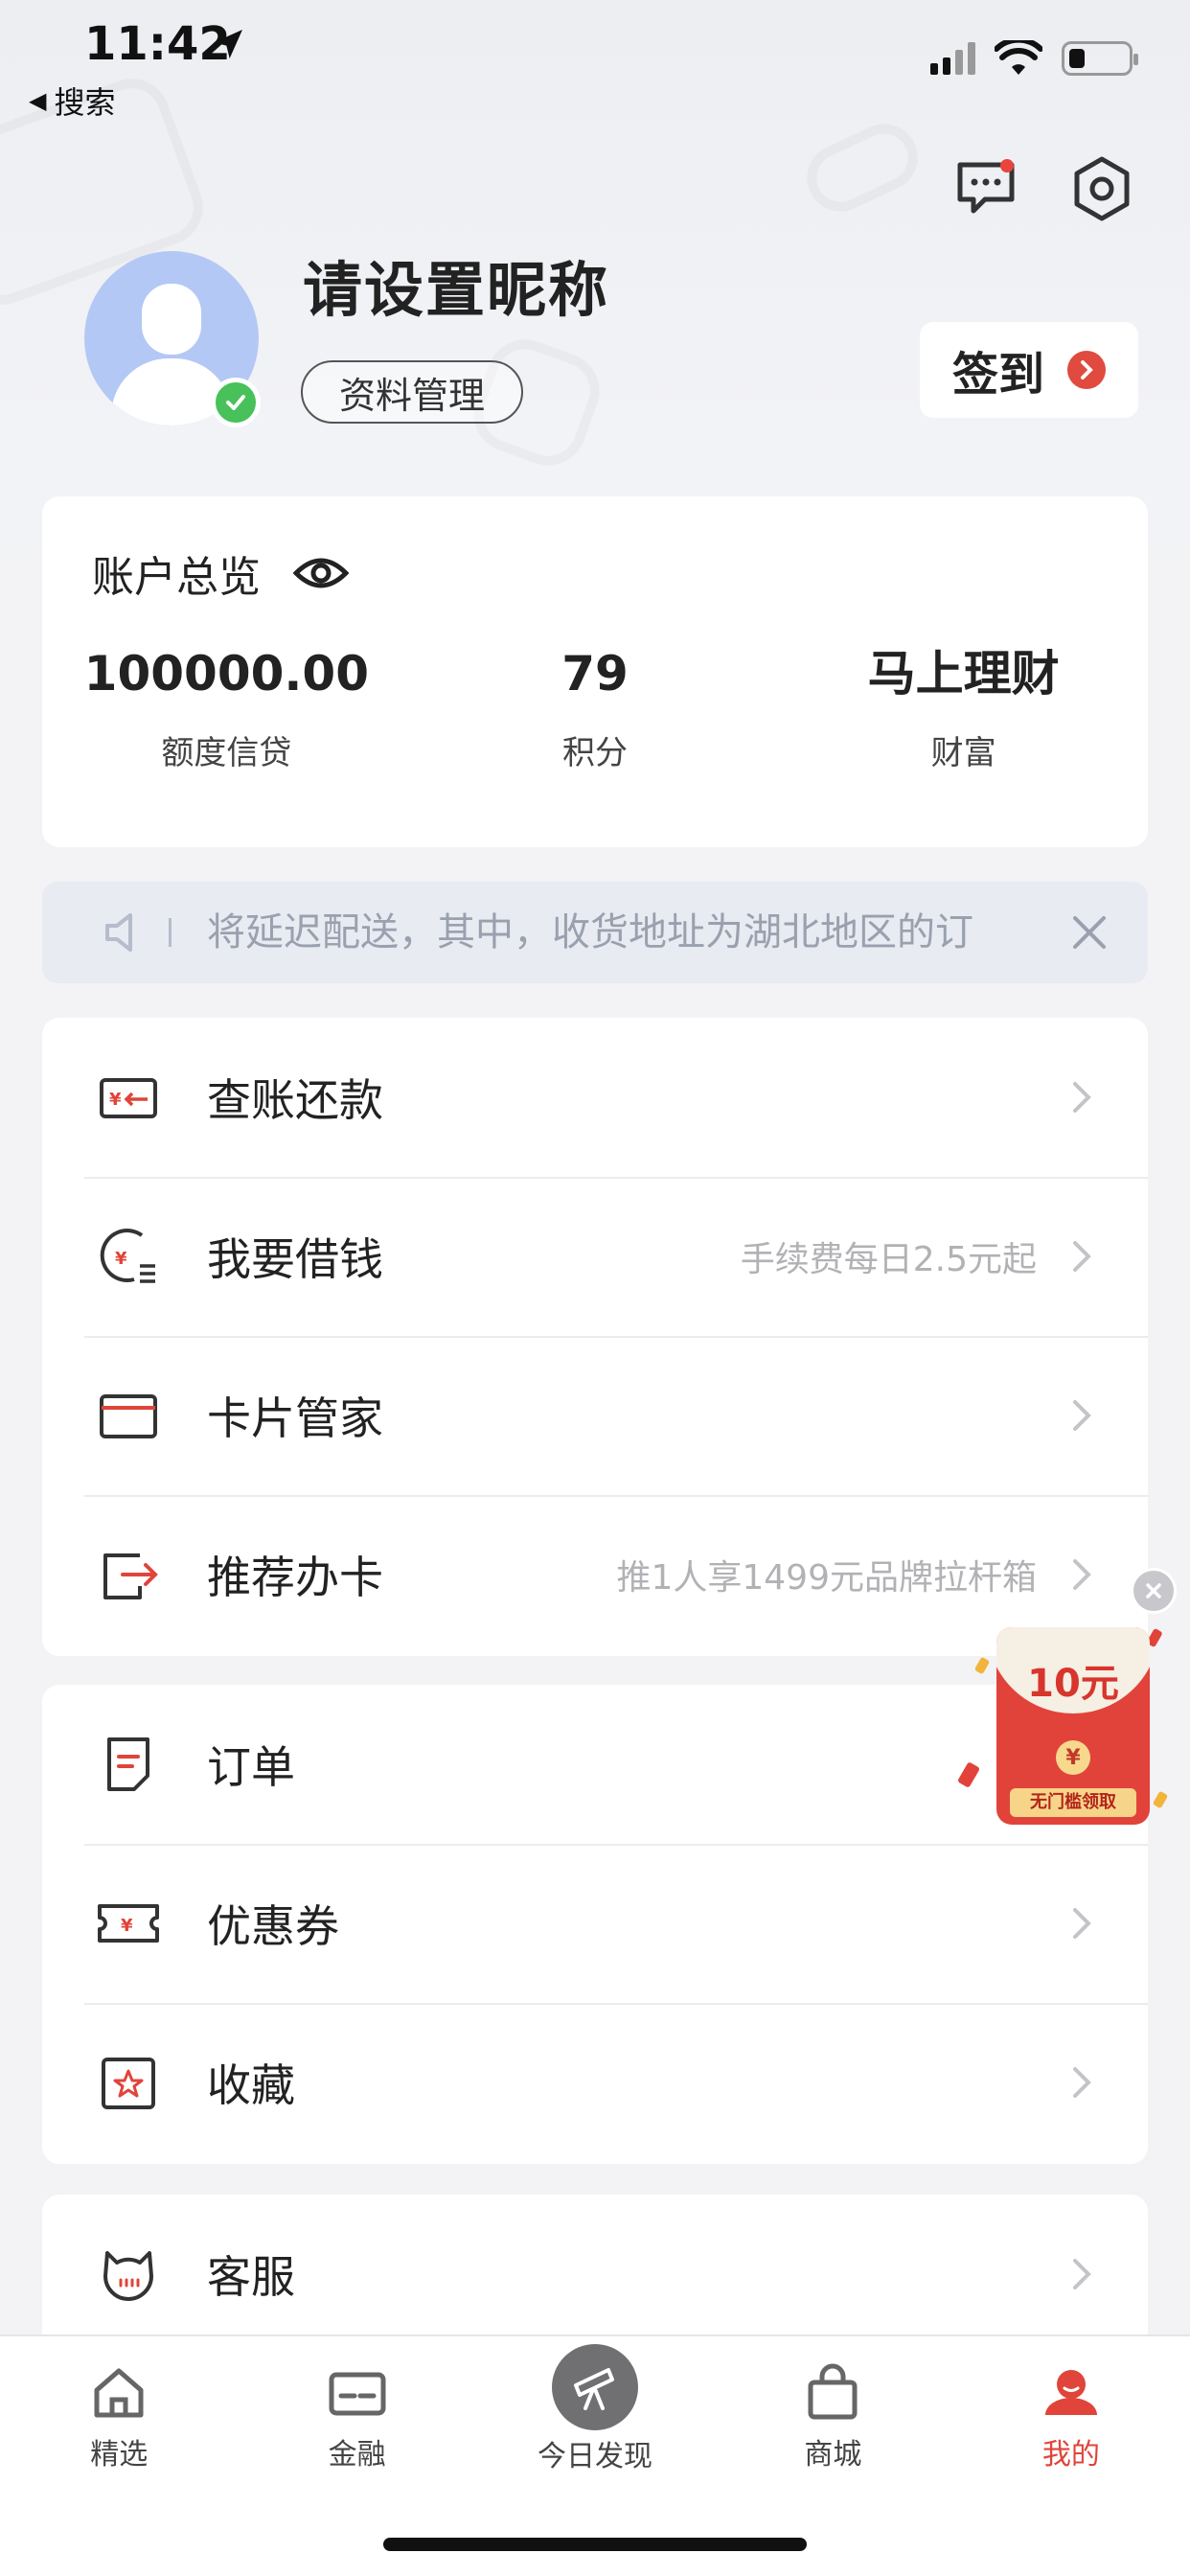 The image size is (1190, 2576). Describe the element at coordinates (998, 375) in the screenshot. I see `checkin-label: 签到` at that location.